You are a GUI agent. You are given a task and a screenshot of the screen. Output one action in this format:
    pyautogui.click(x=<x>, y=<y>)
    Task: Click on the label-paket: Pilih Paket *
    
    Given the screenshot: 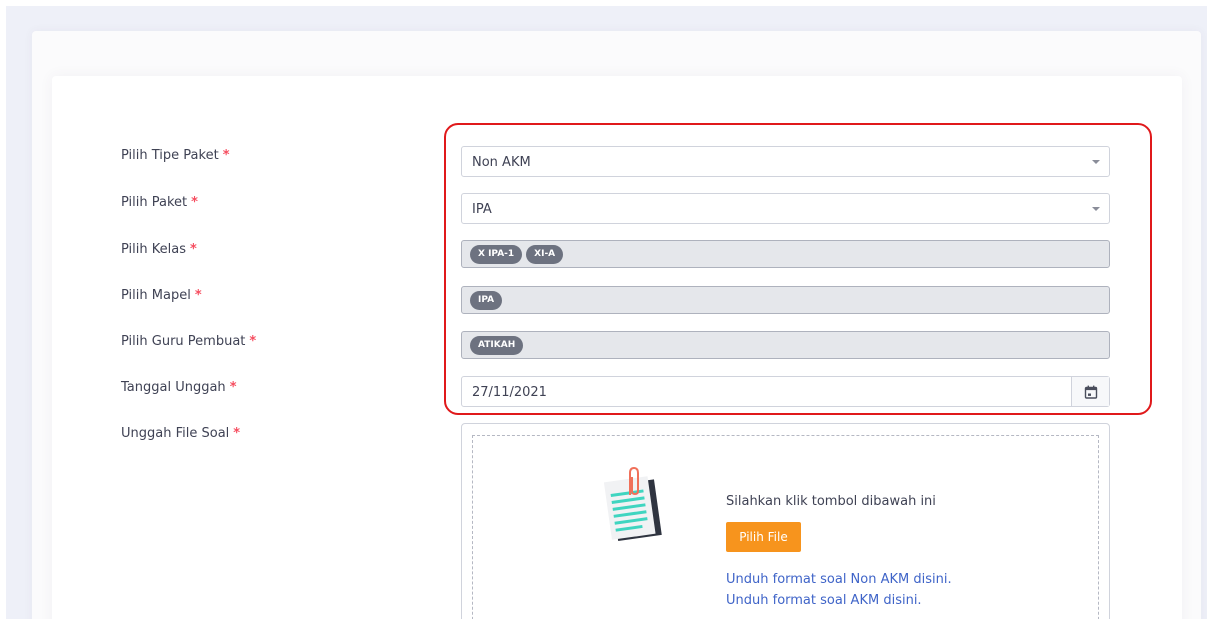 What is the action you would take?
    pyautogui.click(x=159, y=202)
    